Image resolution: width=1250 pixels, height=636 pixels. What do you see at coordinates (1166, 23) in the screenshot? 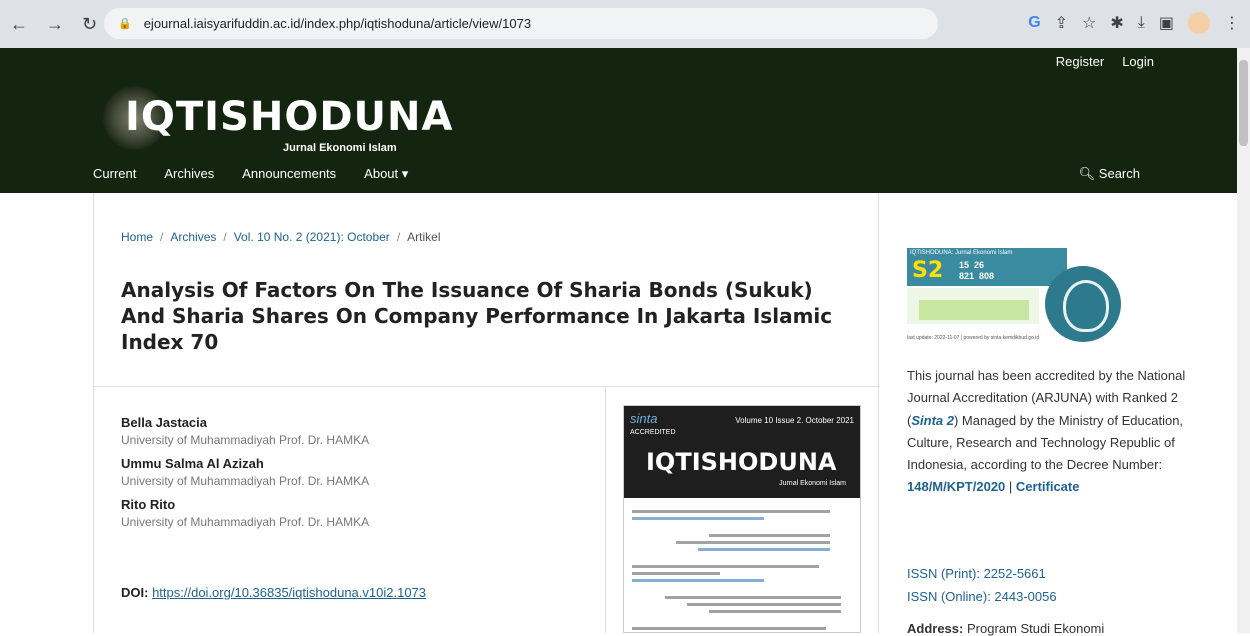
I see `sidepanel-icon: ▣` at bounding box center [1166, 23].